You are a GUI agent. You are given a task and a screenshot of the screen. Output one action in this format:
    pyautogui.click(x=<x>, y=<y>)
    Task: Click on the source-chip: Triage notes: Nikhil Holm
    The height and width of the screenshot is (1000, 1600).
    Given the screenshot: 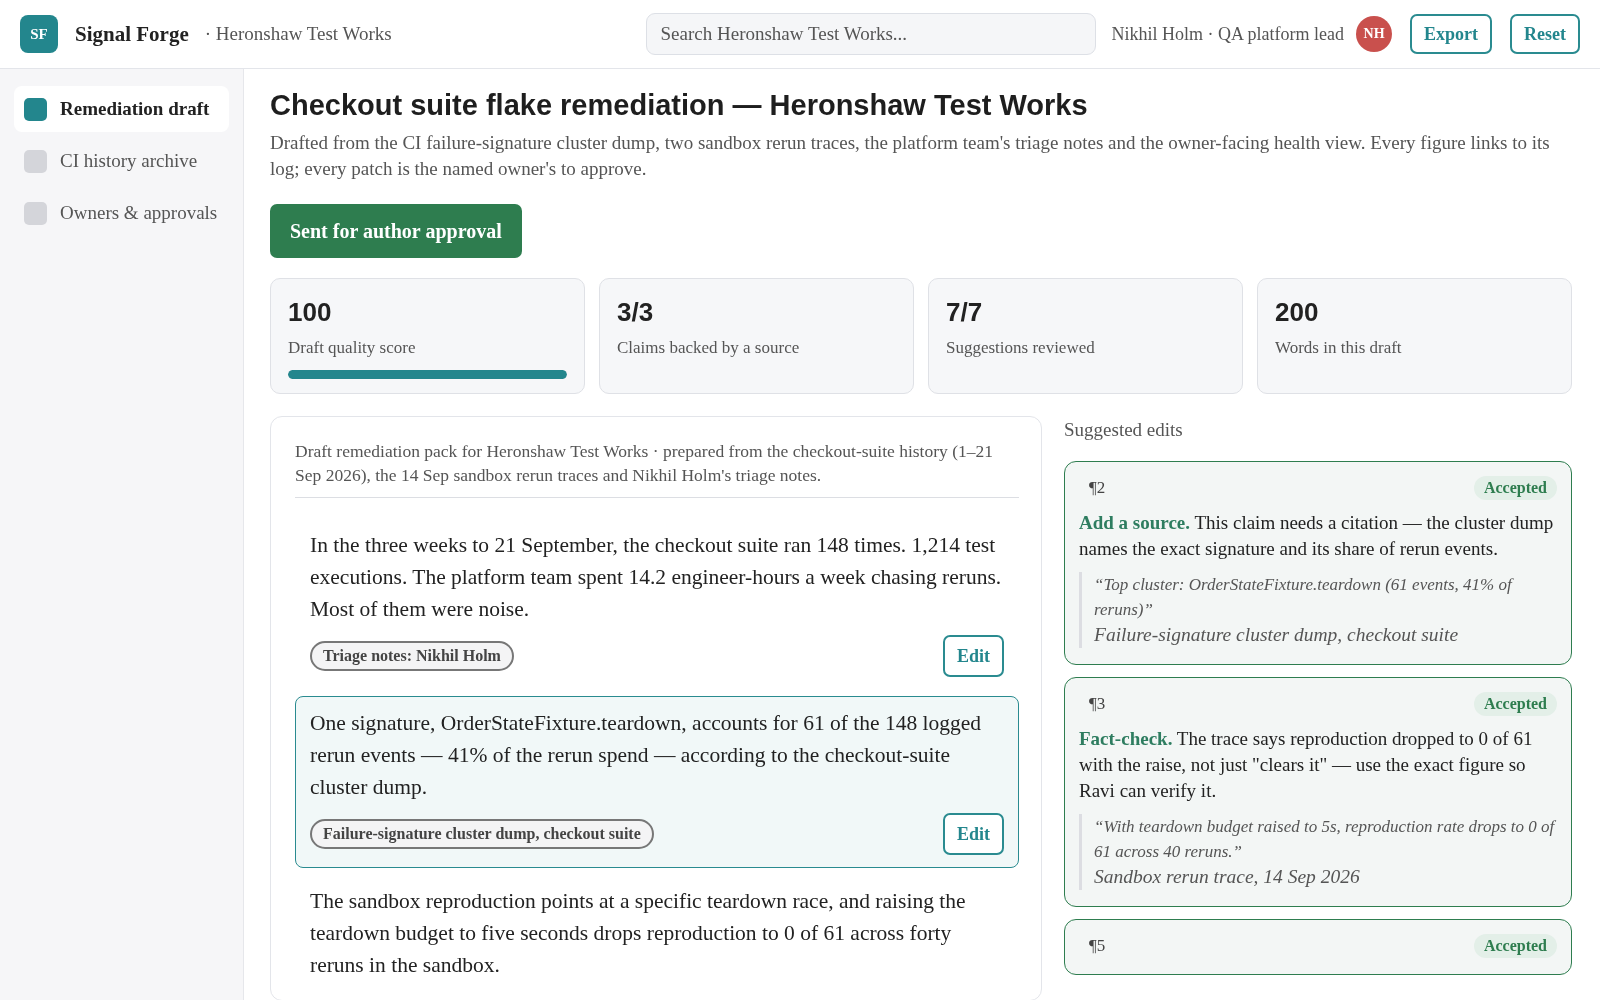 What is the action you would take?
    pyautogui.click(x=412, y=656)
    